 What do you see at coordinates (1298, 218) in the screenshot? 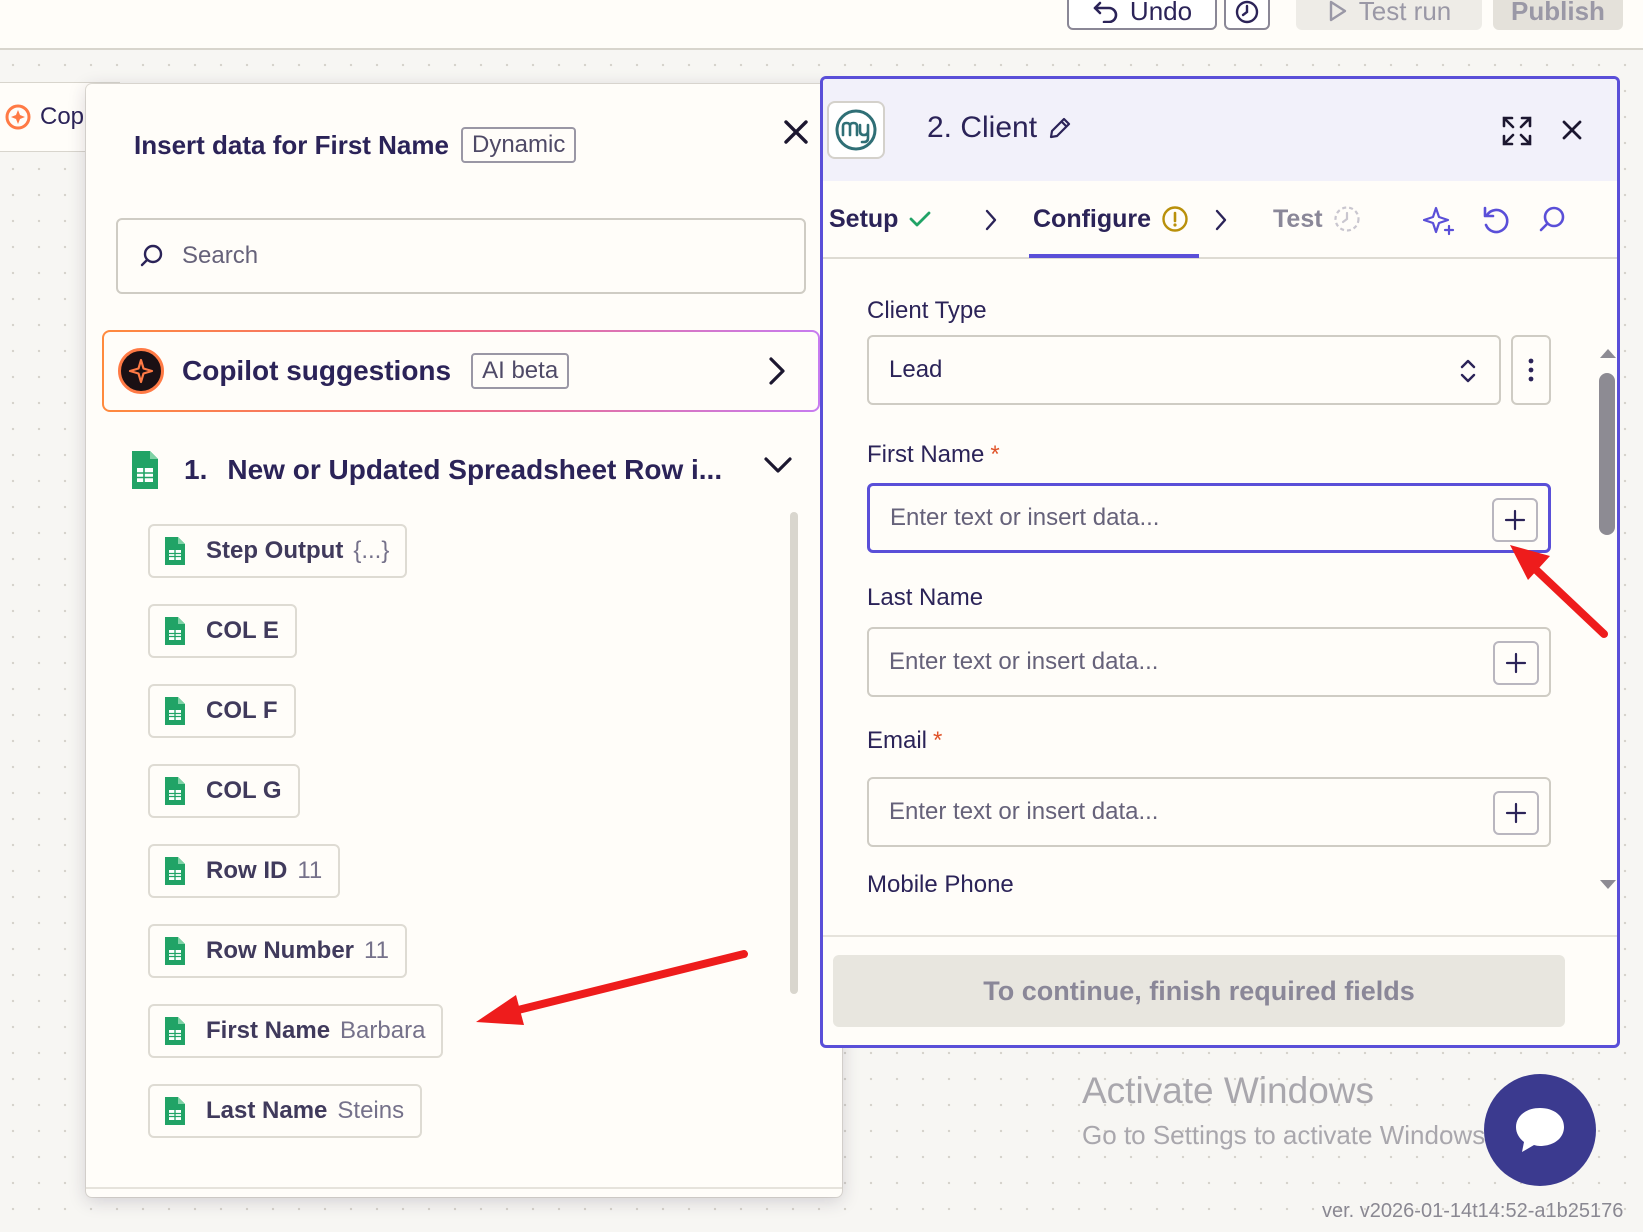
I see `tab-test-label: Test` at bounding box center [1298, 218].